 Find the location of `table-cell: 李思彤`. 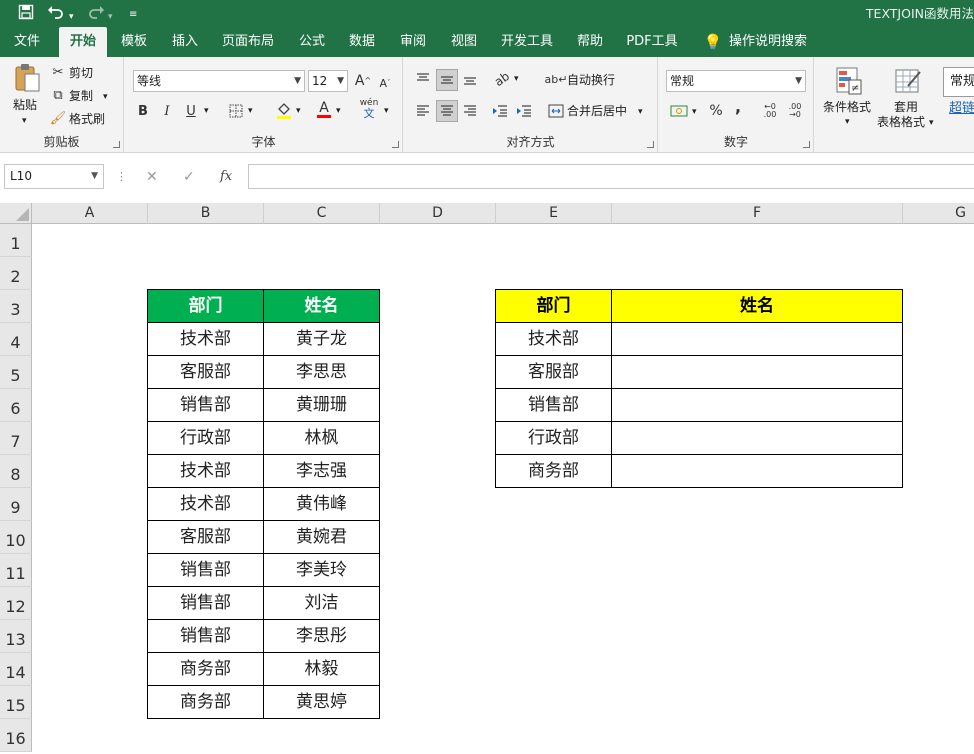

table-cell: 李思彤 is located at coordinates (322, 636).